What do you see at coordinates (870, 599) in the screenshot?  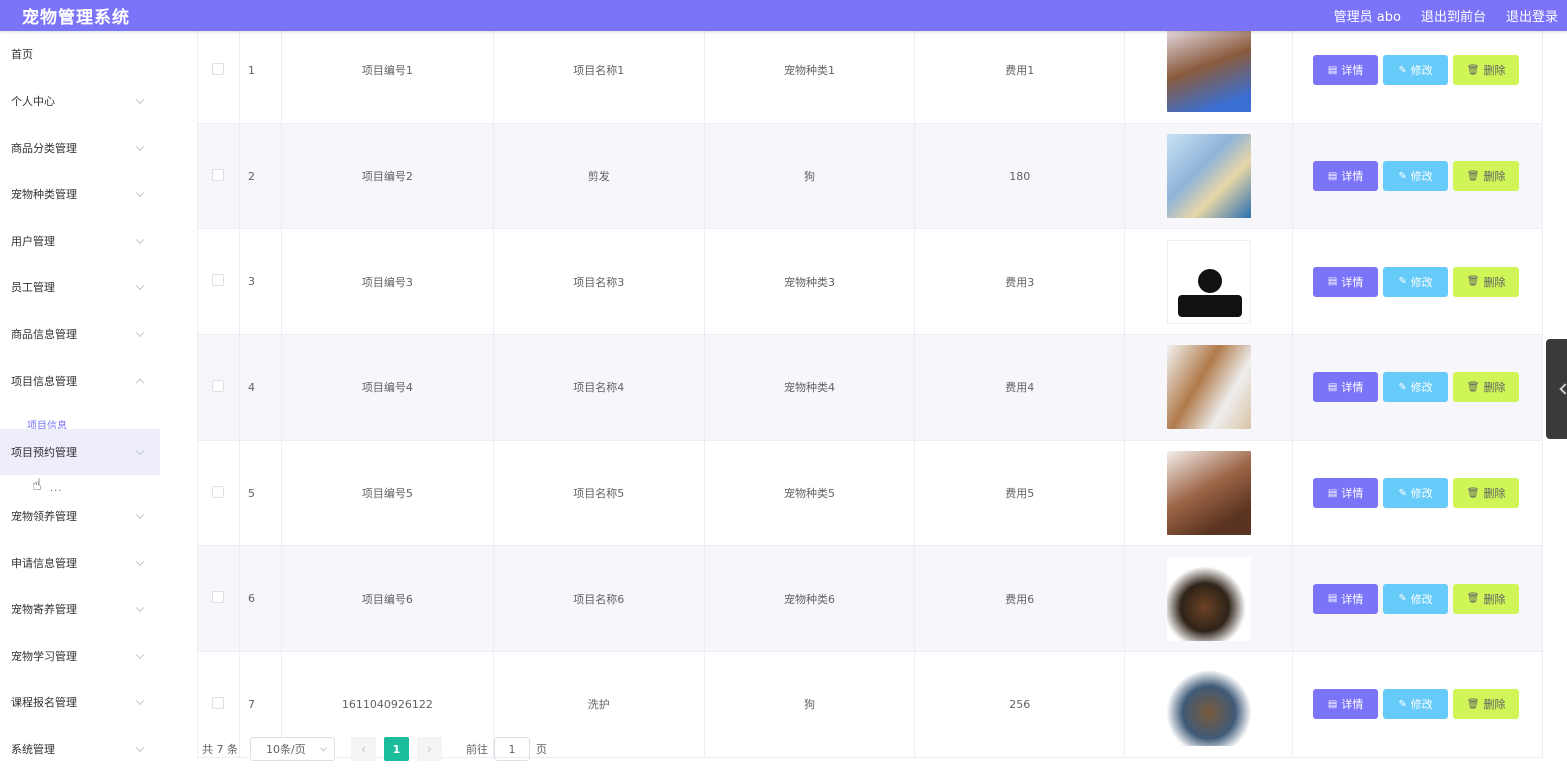 I see `table-row: 6 项目编号6 项目名称6 宠物种类6 费用6 ▤ 详情 ✎ 修改 🗑 删除` at bounding box center [870, 599].